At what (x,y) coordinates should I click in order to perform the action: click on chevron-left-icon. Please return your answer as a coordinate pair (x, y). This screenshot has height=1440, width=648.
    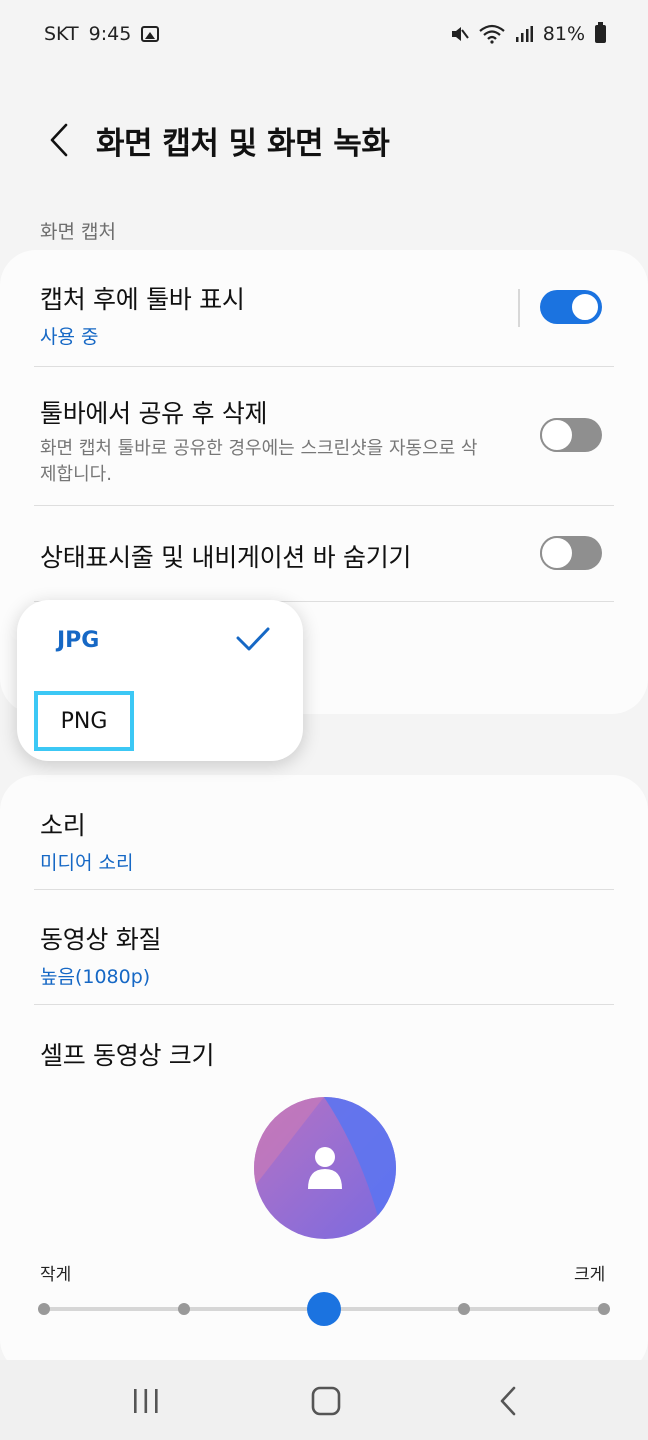
    Looking at the image, I should click on (59, 140).